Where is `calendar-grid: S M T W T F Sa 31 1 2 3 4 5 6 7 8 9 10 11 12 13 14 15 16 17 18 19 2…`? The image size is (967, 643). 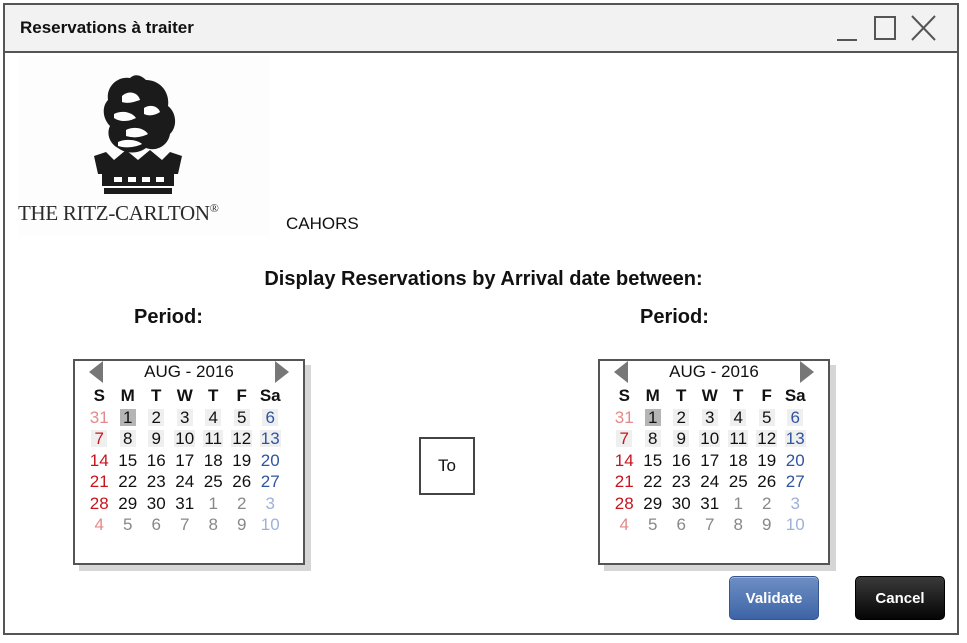
calendar-grid: S M T W T F Sa 31 1 2 3 4 5 6 7 8 9 10 11 12 13 14 15 16 17 18 19 2… is located at coordinates (719, 460).